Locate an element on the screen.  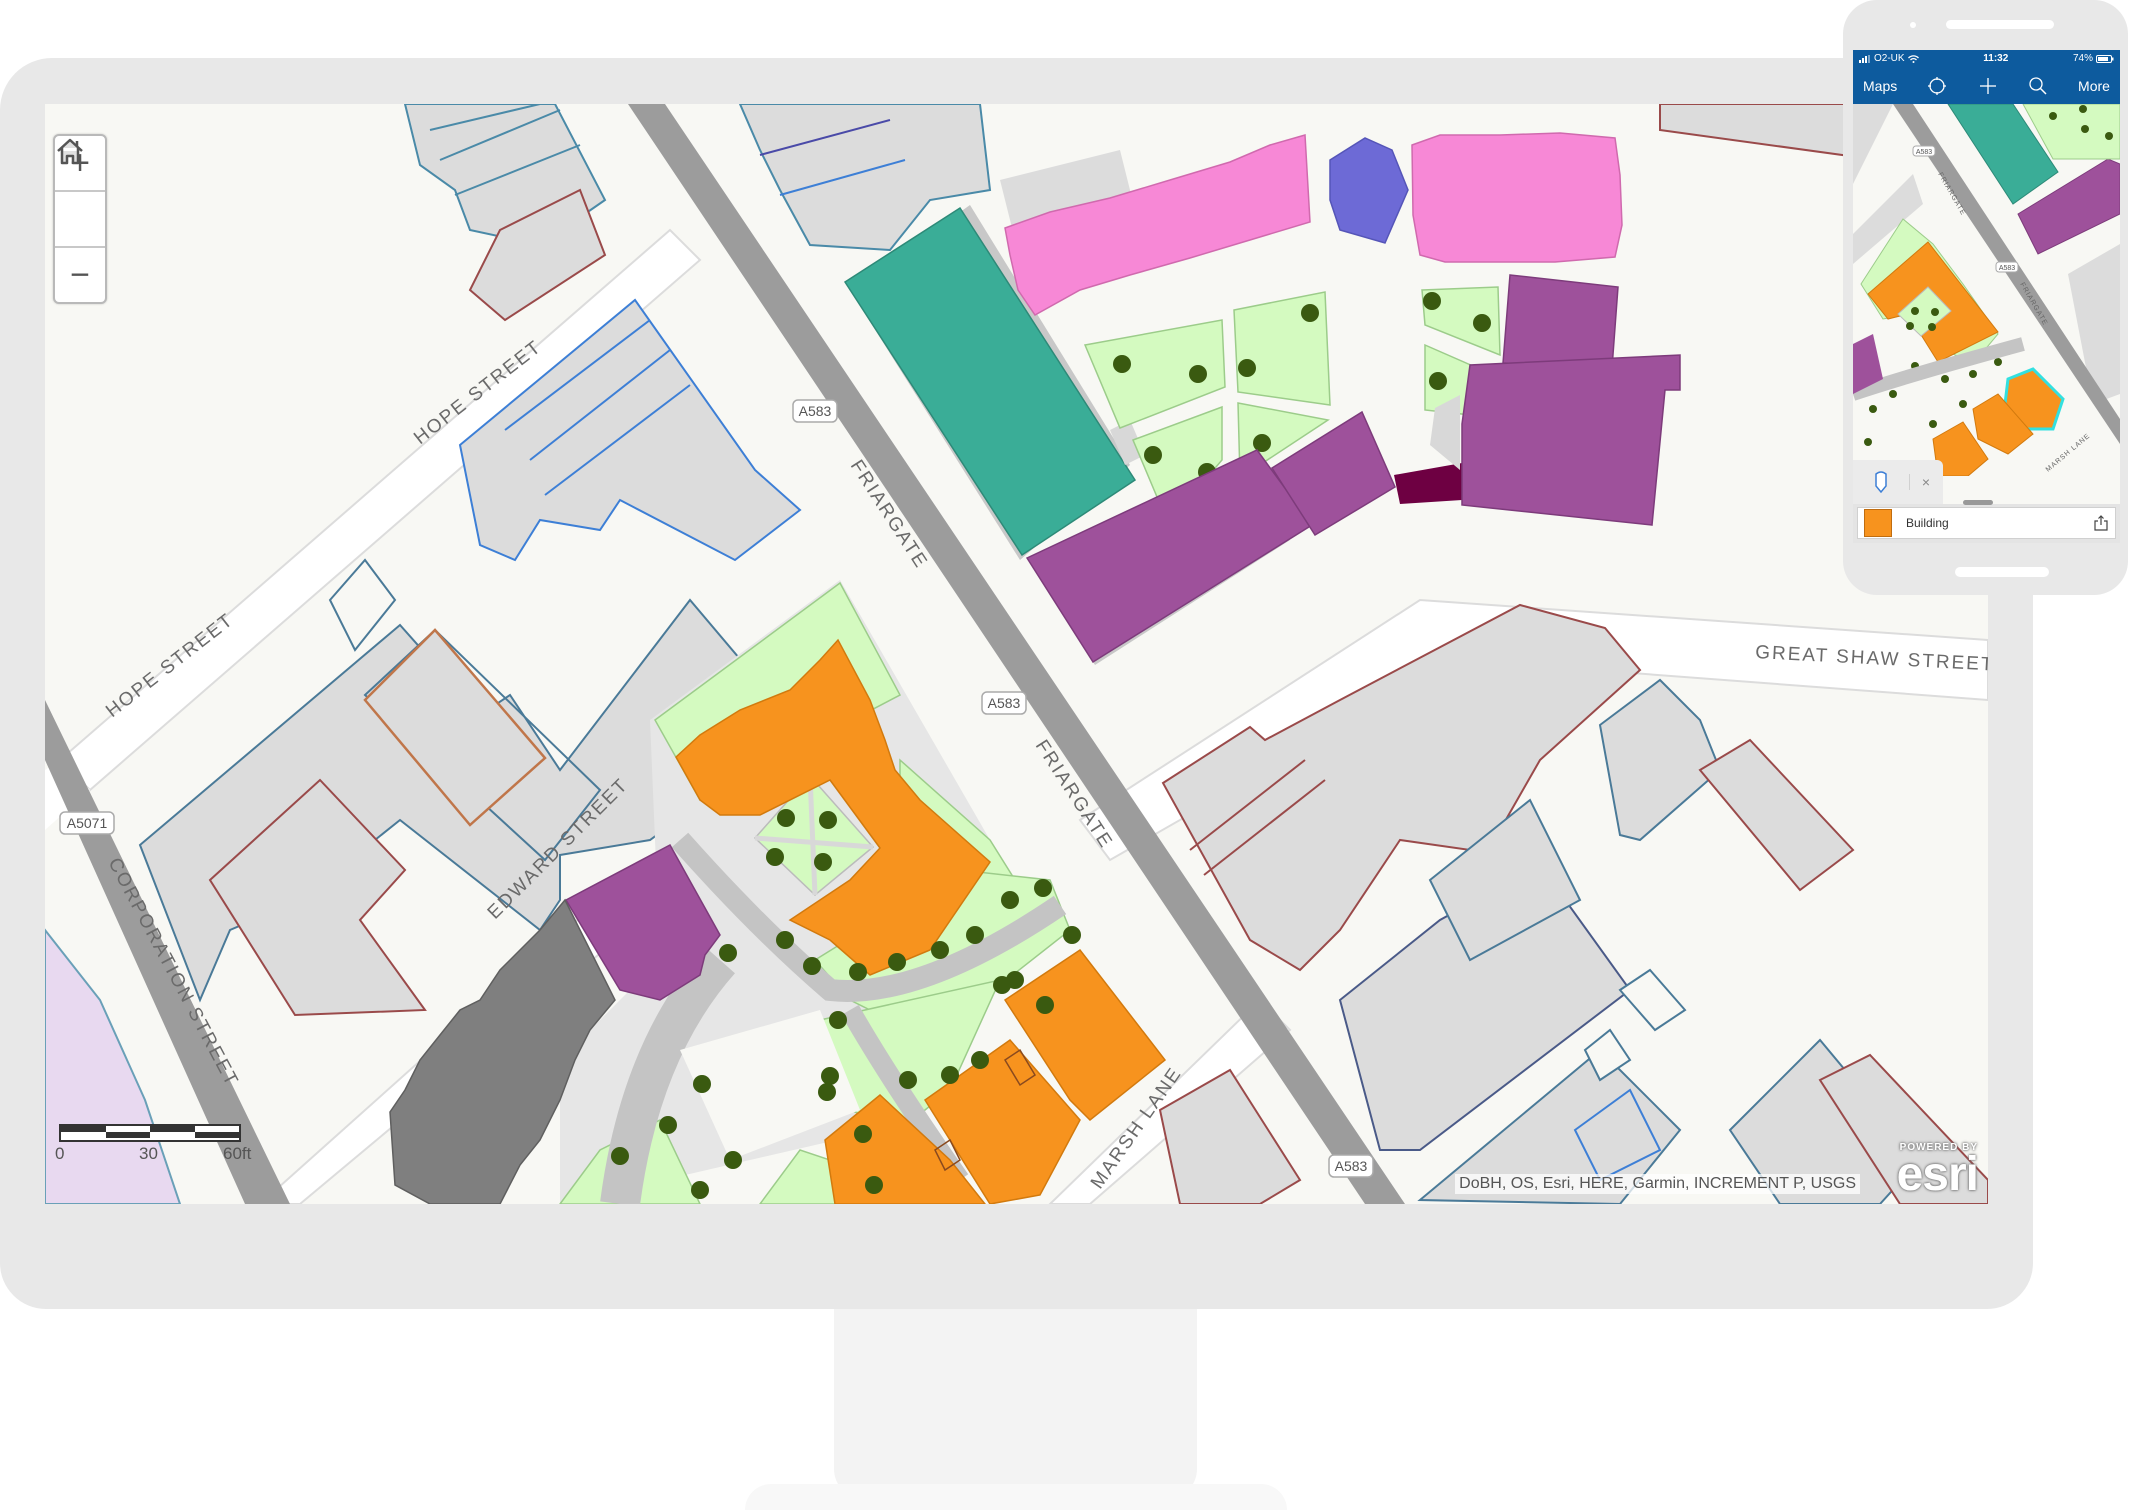
battery-icon is located at coordinates (2104, 58).